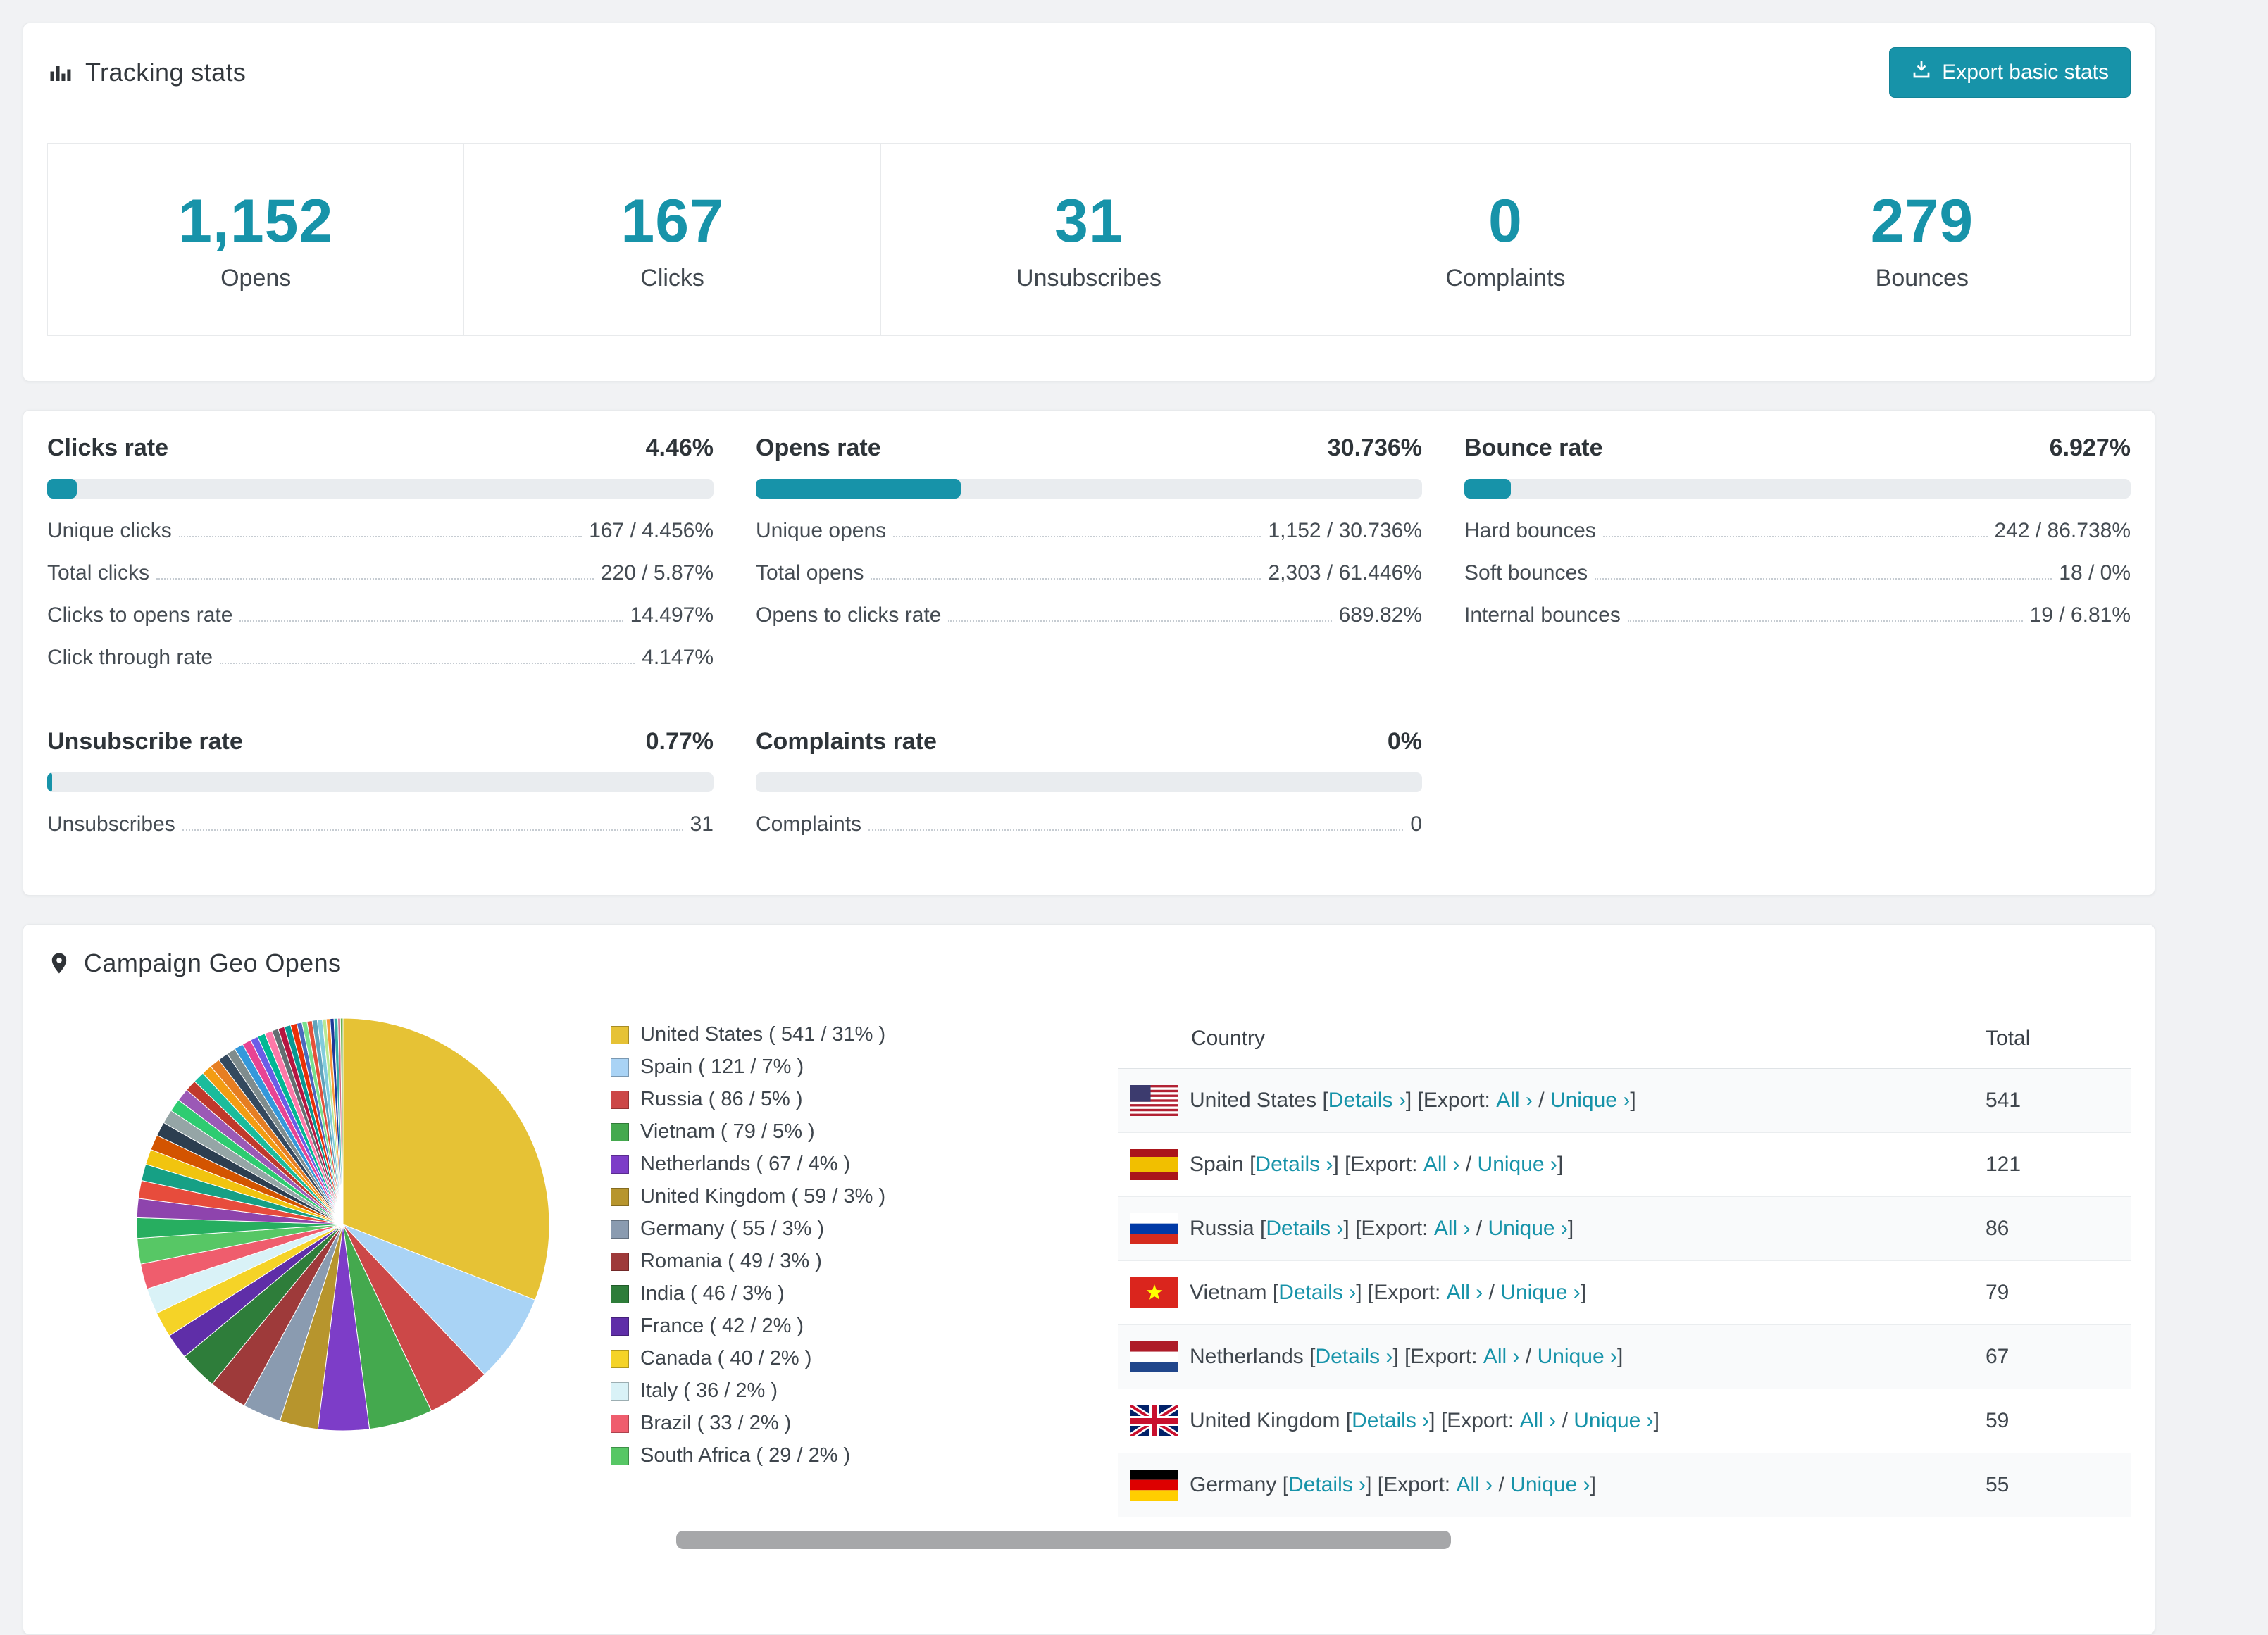 The image size is (2268, 1635). Describe the element at coordinates (380, 742) in the screenshot. I see `rate-head: Unsubscribe rate 0.77%` at that location.